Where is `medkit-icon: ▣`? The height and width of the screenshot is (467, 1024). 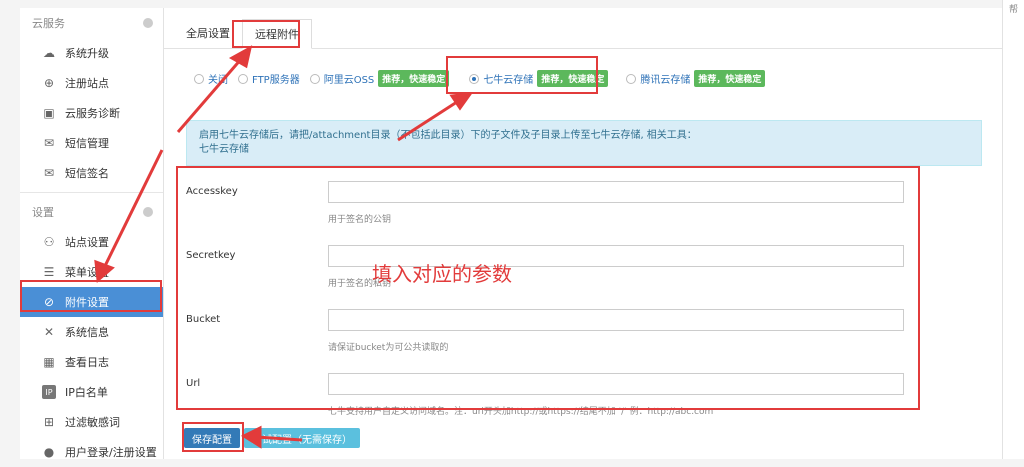
medkit-icon: ▣ is located at coordinates (49, 113).